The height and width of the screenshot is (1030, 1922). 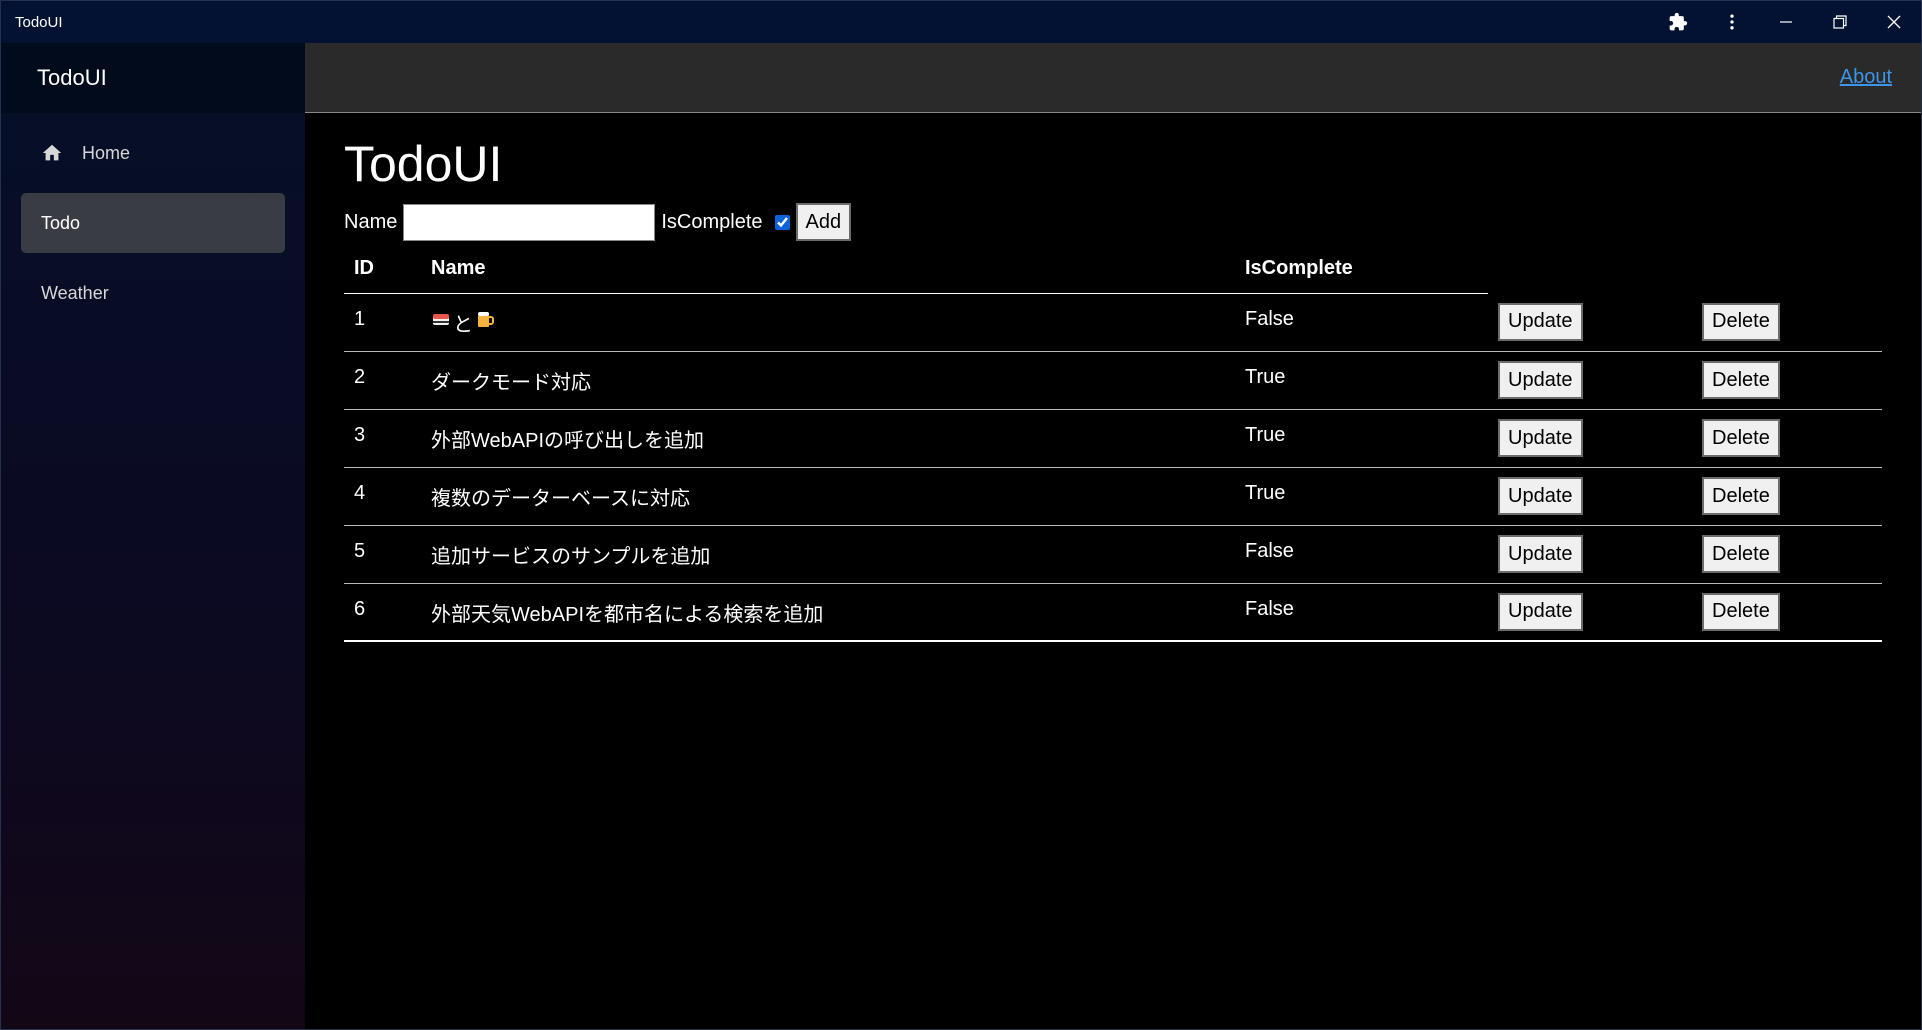 I want to click on nav-menu: Home Todo Weather, so click(x=153, y=228).